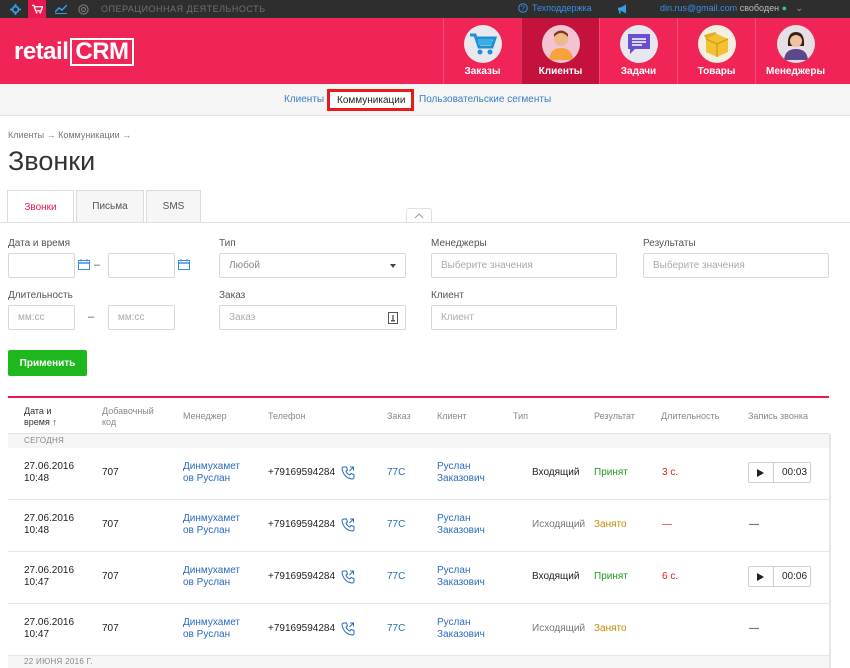 The image size is (850, 668). What do you see at coordinates (38, 411) in the screenshot?
I see `col-date-line1: Дата и` at bounding box center [38, 411].